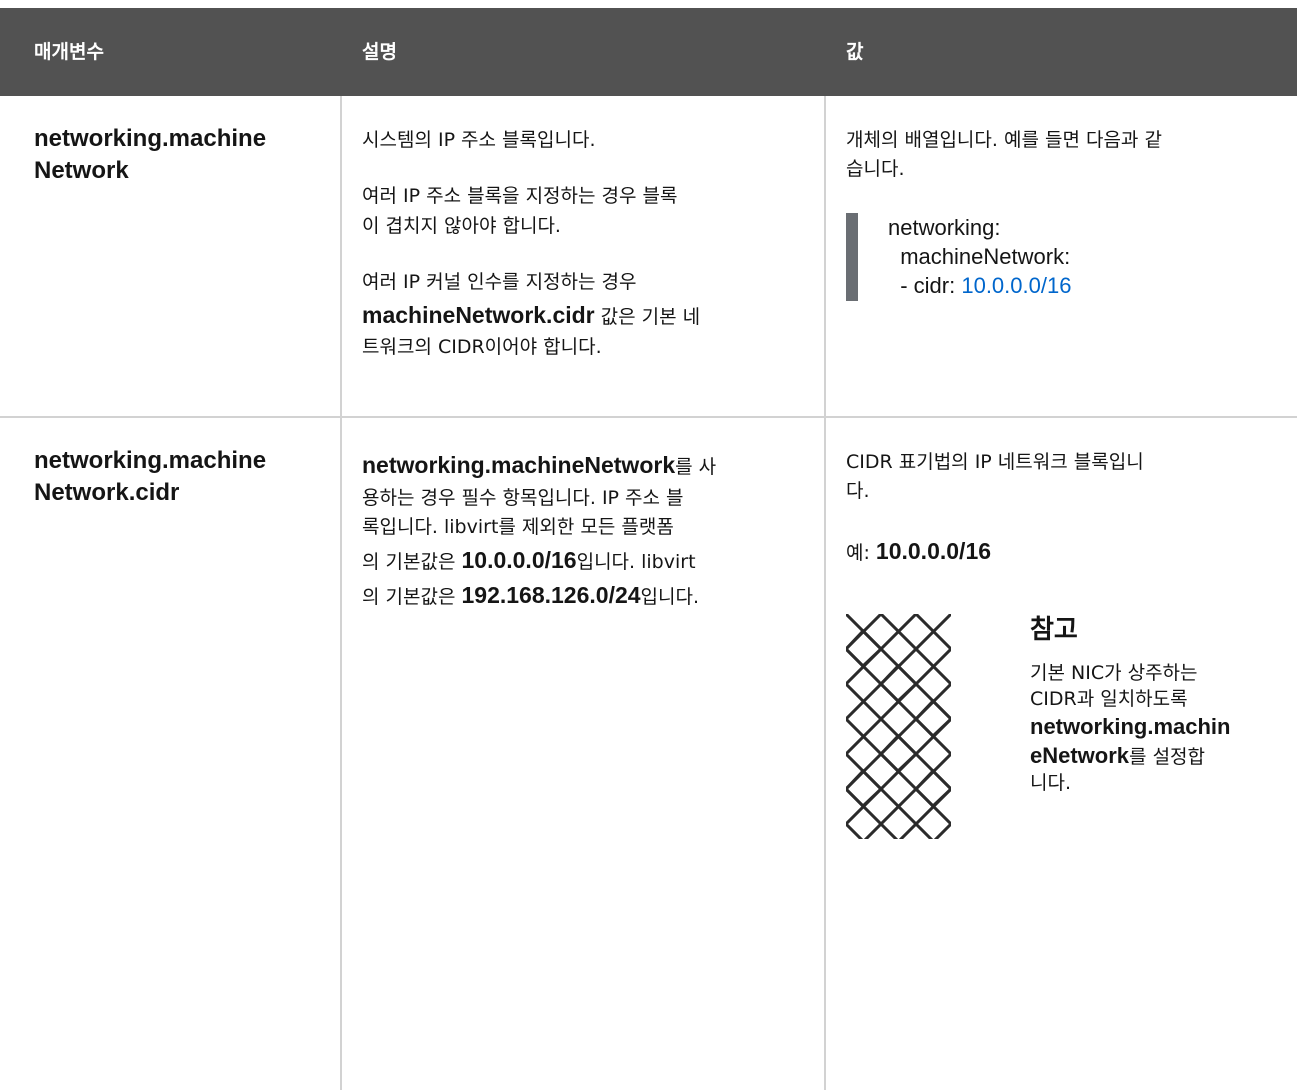 The image size is (1297, 1090). Describe the element at coordinates (1066, 155) in the screenshot. I see `value-paragraph: 개체의 배열입니다. 예를 들면 다음과 같 습니다.` at that location.